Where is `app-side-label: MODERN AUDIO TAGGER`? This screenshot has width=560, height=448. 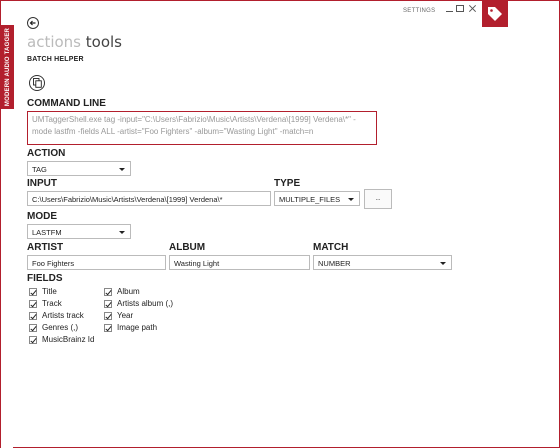 app-side-label: MODERN AUDIO TAGGER is located at coordinates (7, 67).